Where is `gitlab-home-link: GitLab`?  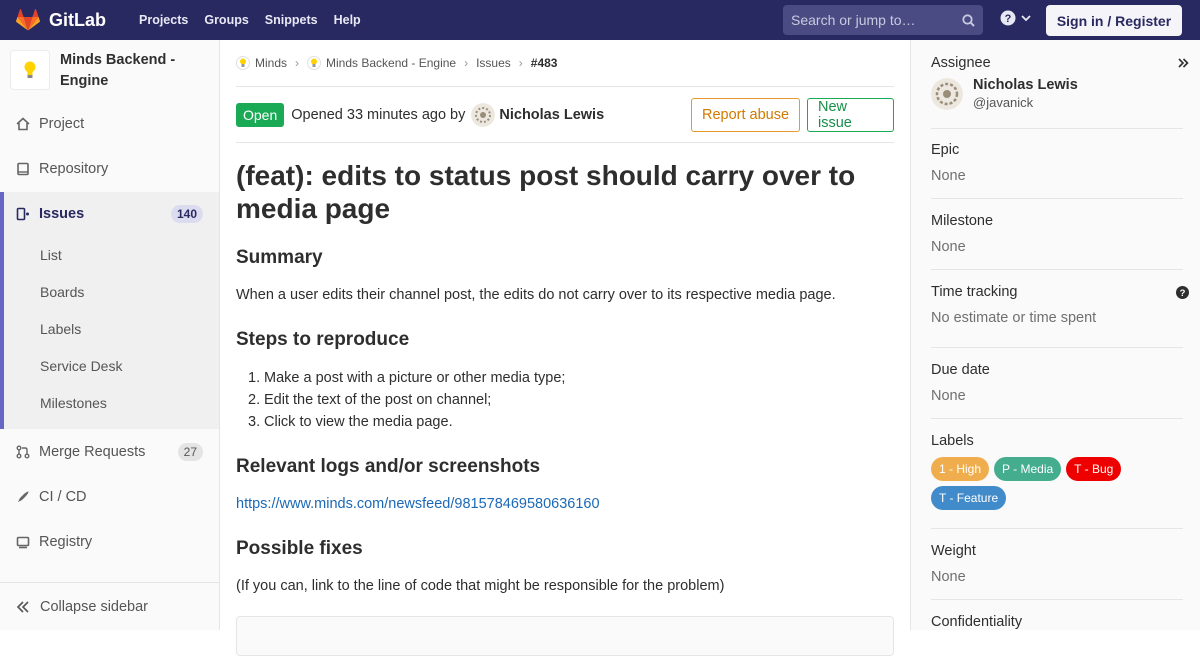
gitlab-home-link: GitLab is located at coordinates (61, 20).